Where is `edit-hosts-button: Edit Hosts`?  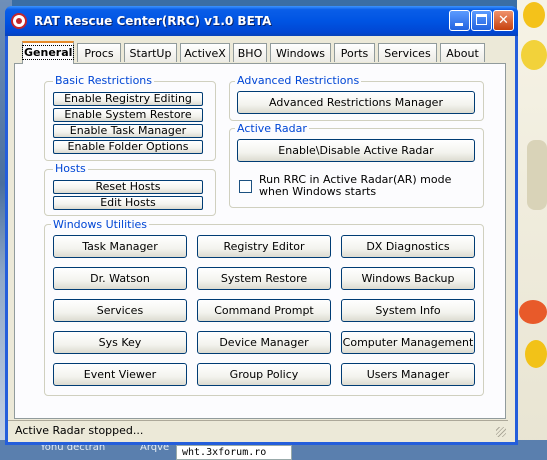
edit-hosts-button: Edit Hosts is located at coordinates (128, 203).